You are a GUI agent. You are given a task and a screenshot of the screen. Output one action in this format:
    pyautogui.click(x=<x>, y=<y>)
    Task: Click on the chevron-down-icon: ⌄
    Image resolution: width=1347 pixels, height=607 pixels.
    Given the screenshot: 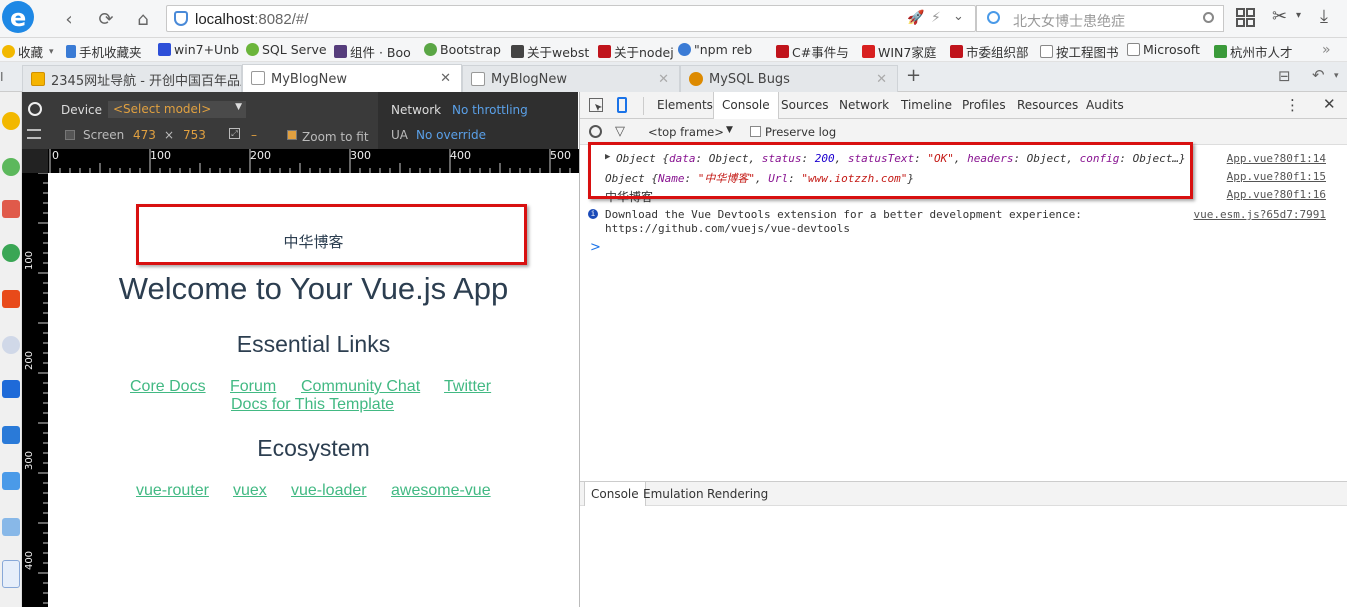 What is the action you would take?
    pyautogui.click(x=958, y=16)
    